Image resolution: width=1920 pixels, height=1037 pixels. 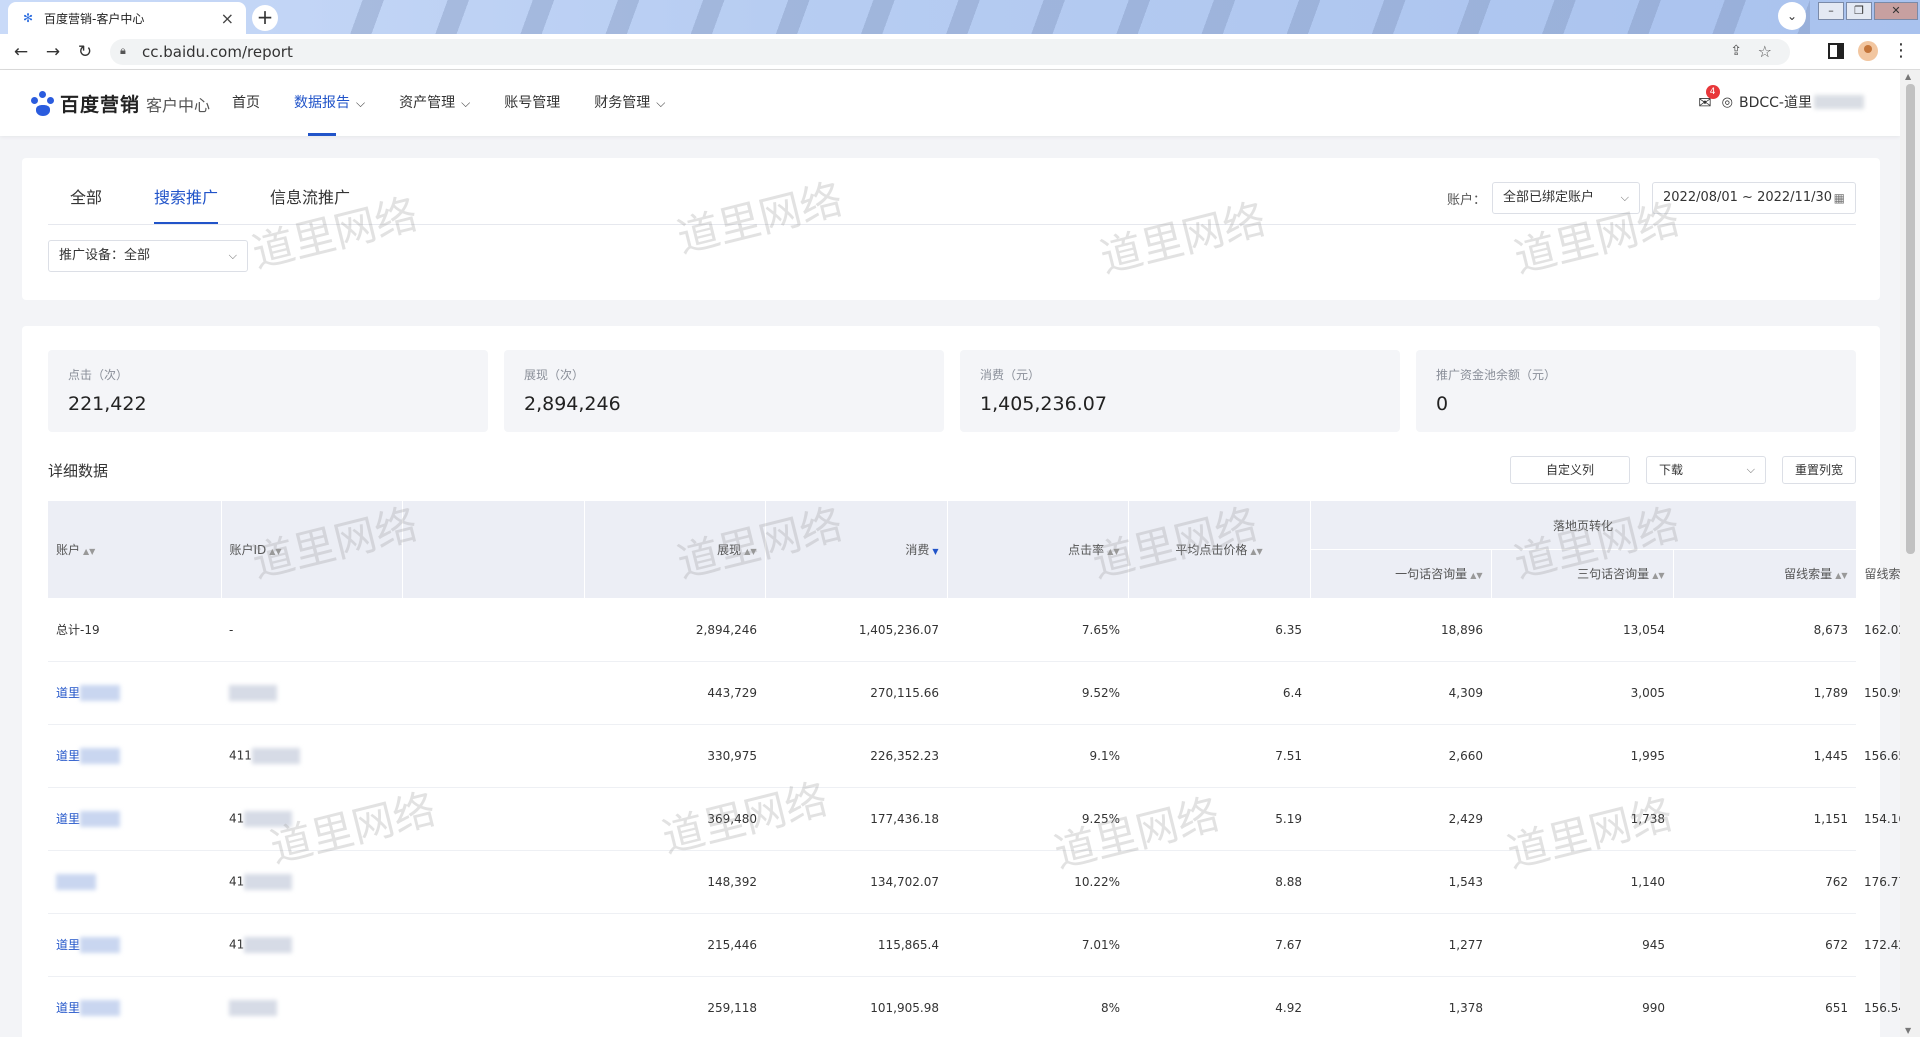 I want to click on cell-account, so click(x=134, y=882).